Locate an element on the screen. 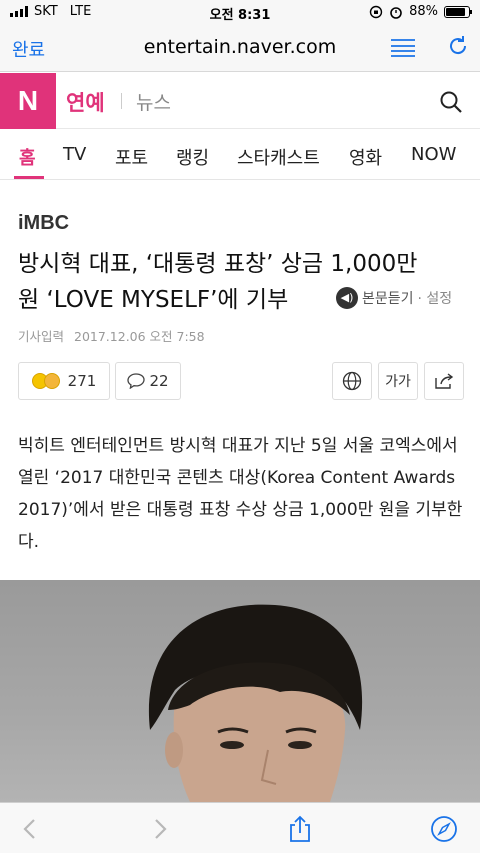 Image resolution: width=480 pixels, height=853 pixels. active-tab-indicator is located at coordinates (29, 177).